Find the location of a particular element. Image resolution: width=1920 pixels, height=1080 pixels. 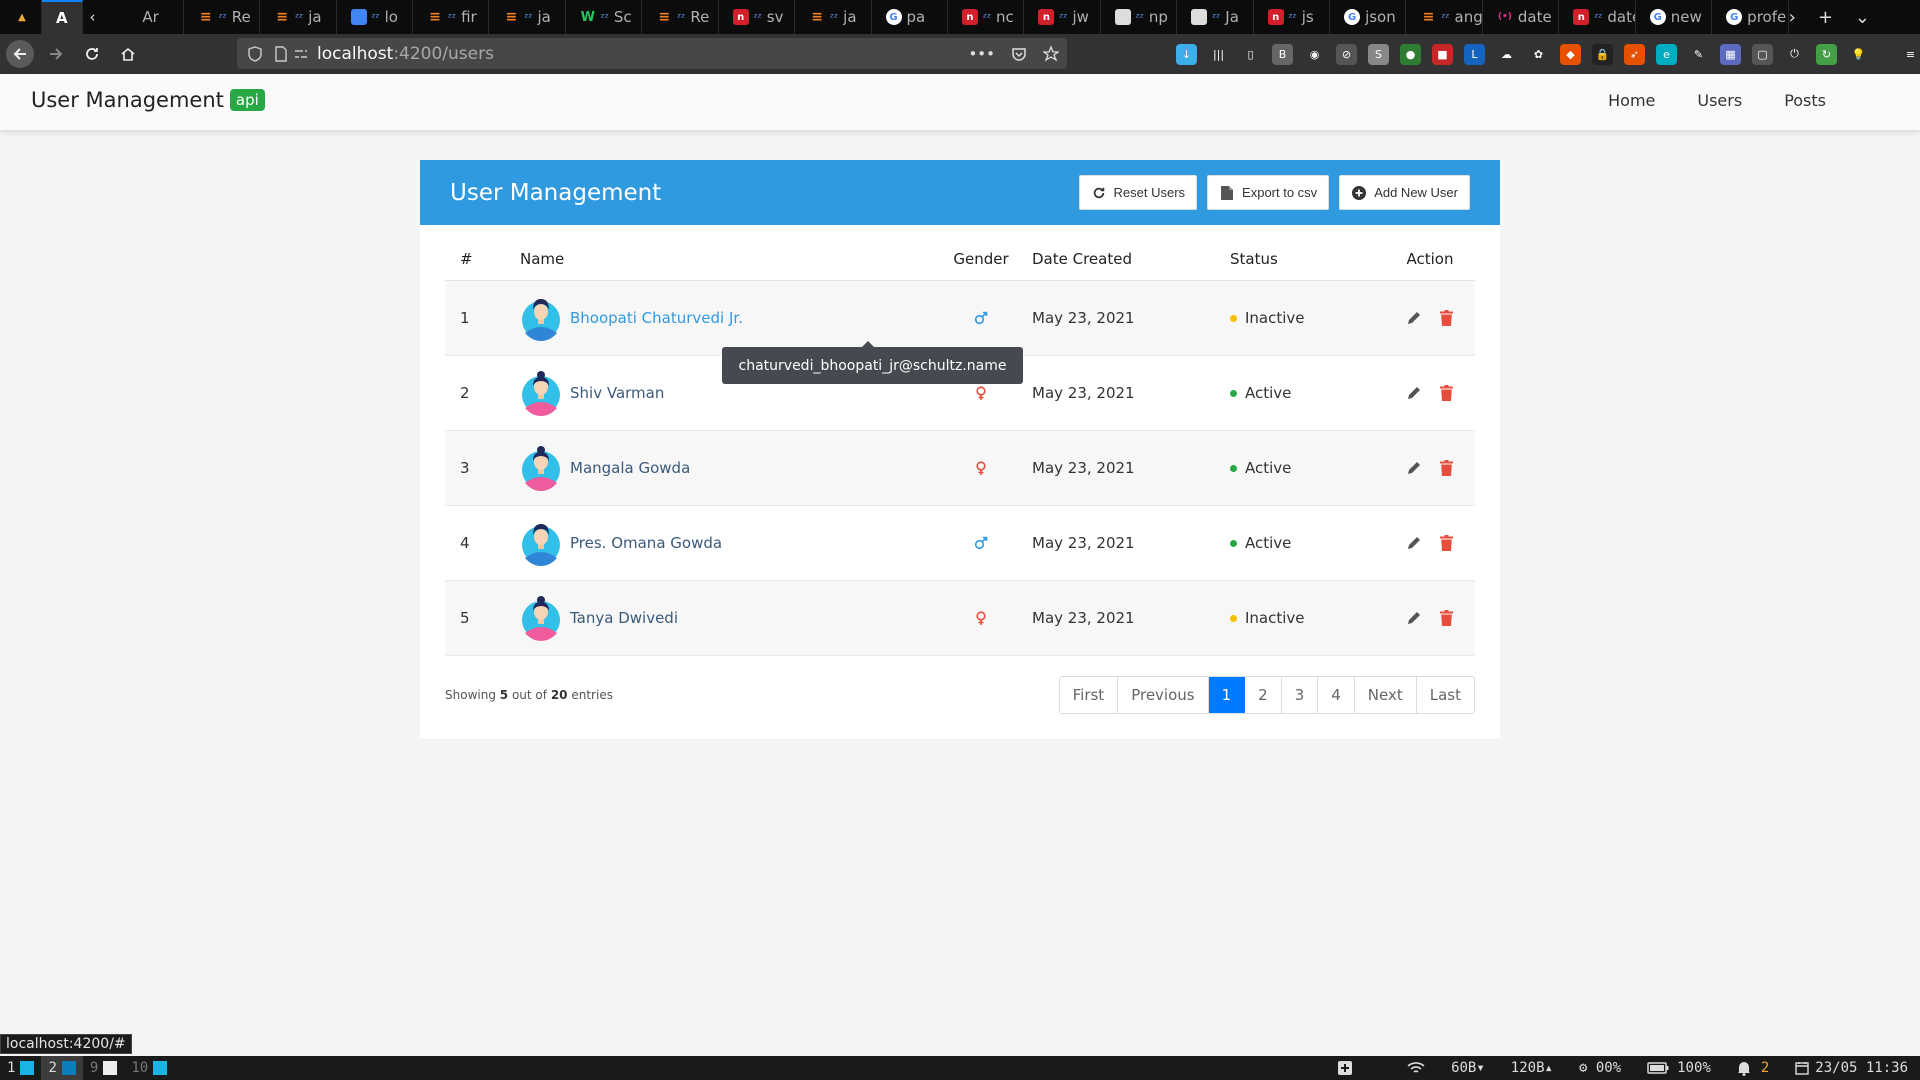

cloud-icon: ☁ is located at coordinates (1506, 54).